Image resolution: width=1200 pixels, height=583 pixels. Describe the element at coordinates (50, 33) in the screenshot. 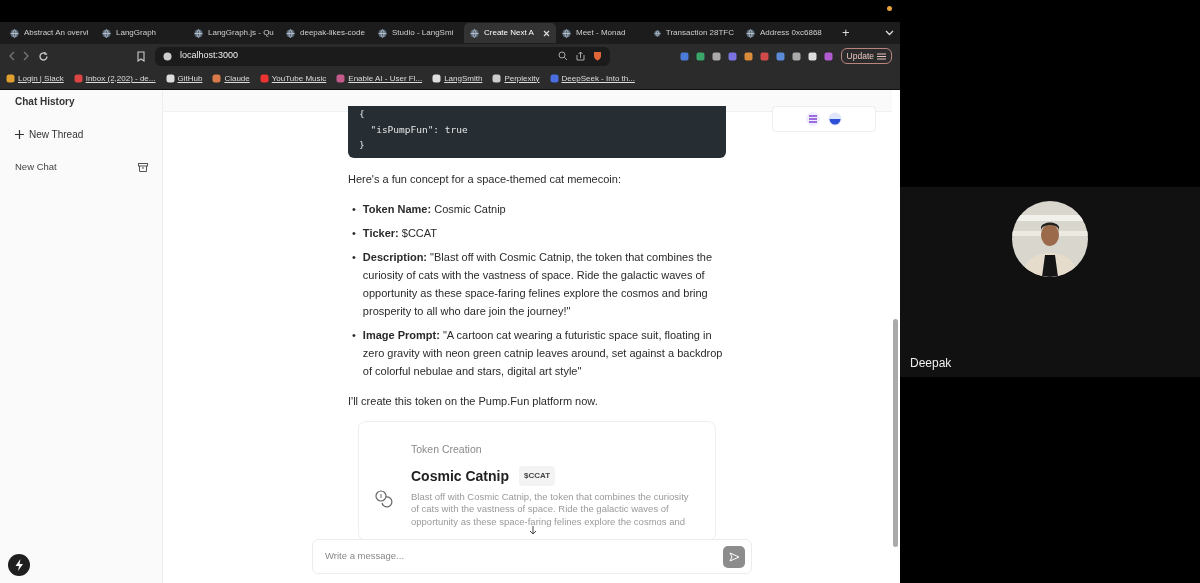

I see `browser-tab: Abstract An overvi` at that location.